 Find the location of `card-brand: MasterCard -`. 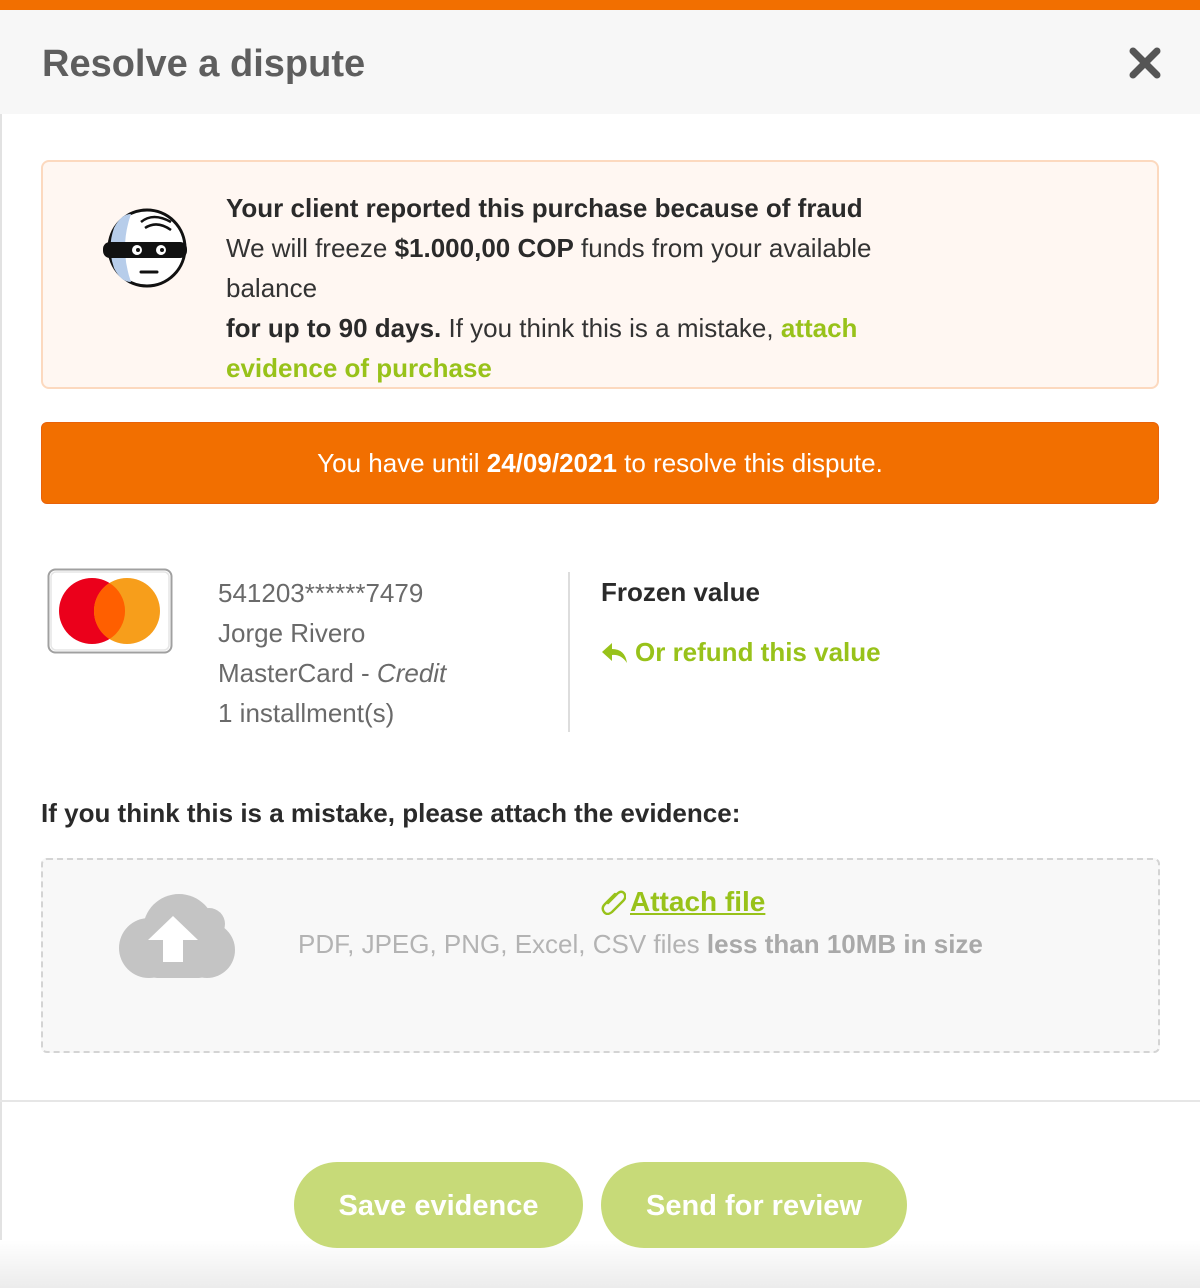

card-brand: MasterCard - is located at coordinates (297, 673).